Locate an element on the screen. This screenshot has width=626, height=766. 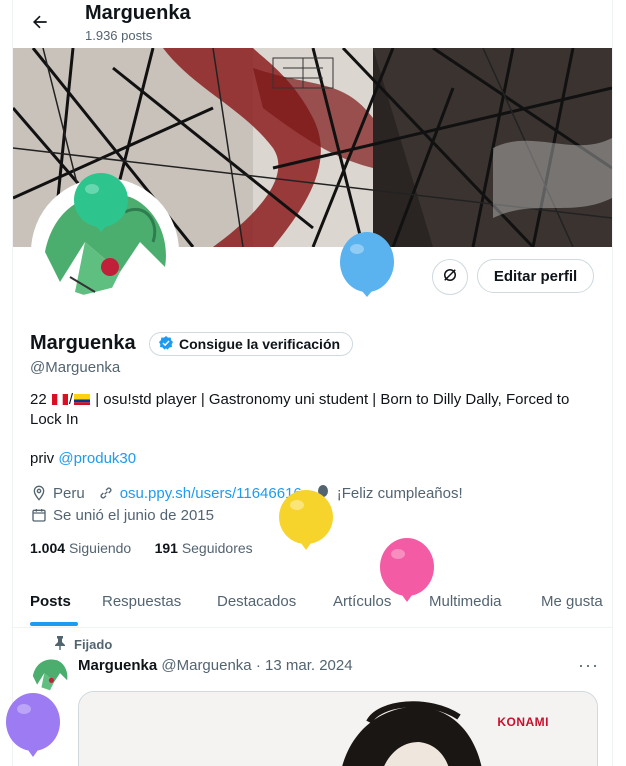
header-post-count: 1.936 posts is located at coordinates (119, 35).